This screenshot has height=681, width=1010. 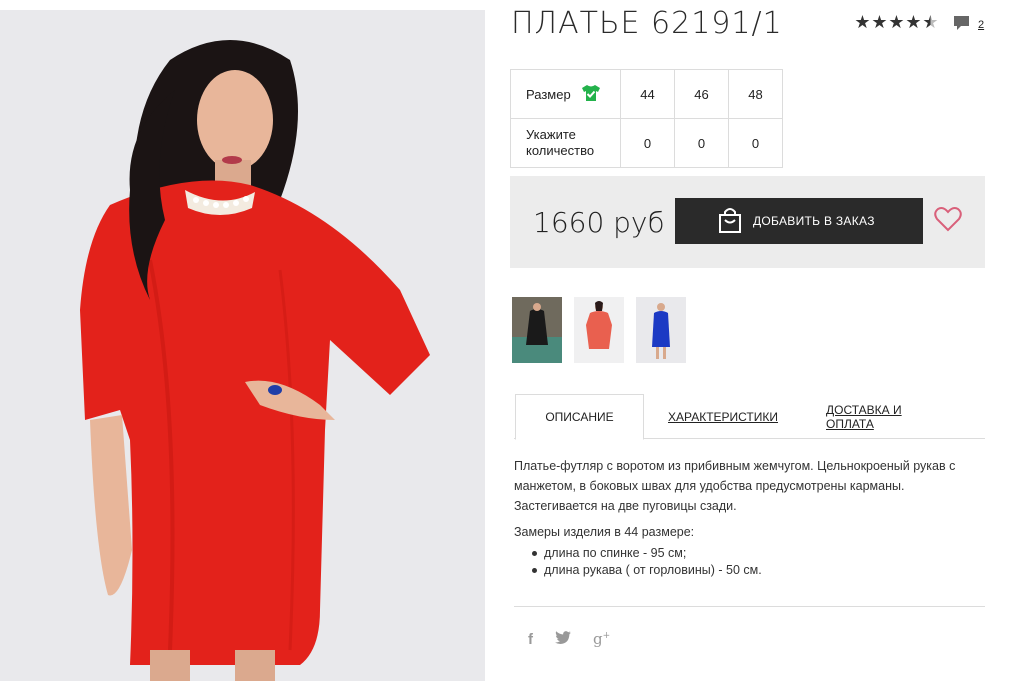 What do you see at coordinates (647, 94) in the screenshot?
I see `size-option: 44` at bounding box center [647, 94].